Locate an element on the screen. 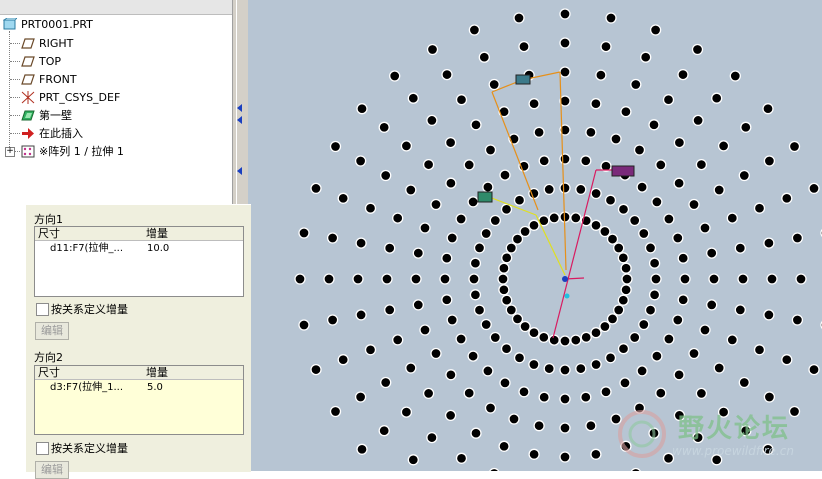  direction-vector-line is located at coordinates (550, 245).